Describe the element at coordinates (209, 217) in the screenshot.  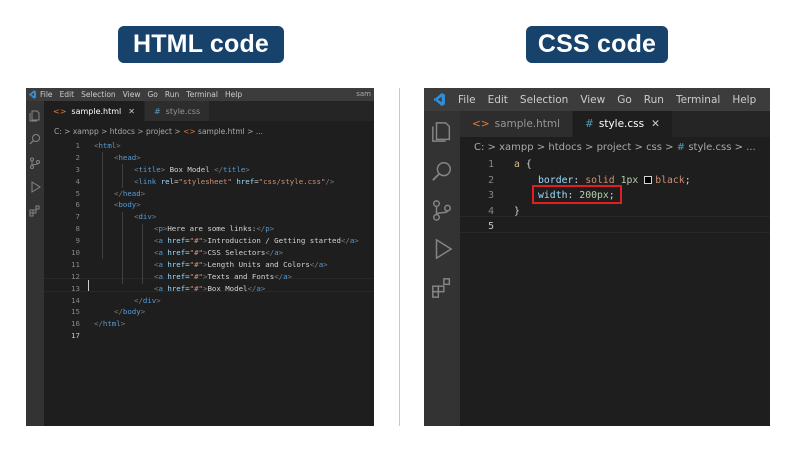
I see `code-line: 7 <div>` at that location.